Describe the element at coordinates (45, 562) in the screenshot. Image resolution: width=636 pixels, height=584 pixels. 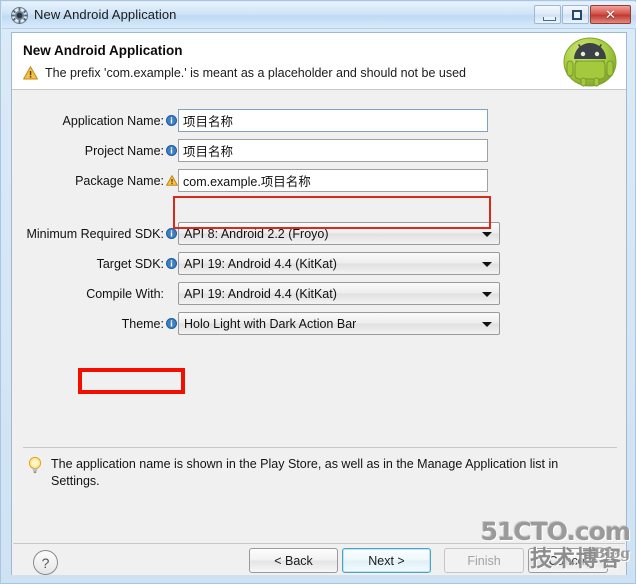
I see `help-button: ?` at that location.